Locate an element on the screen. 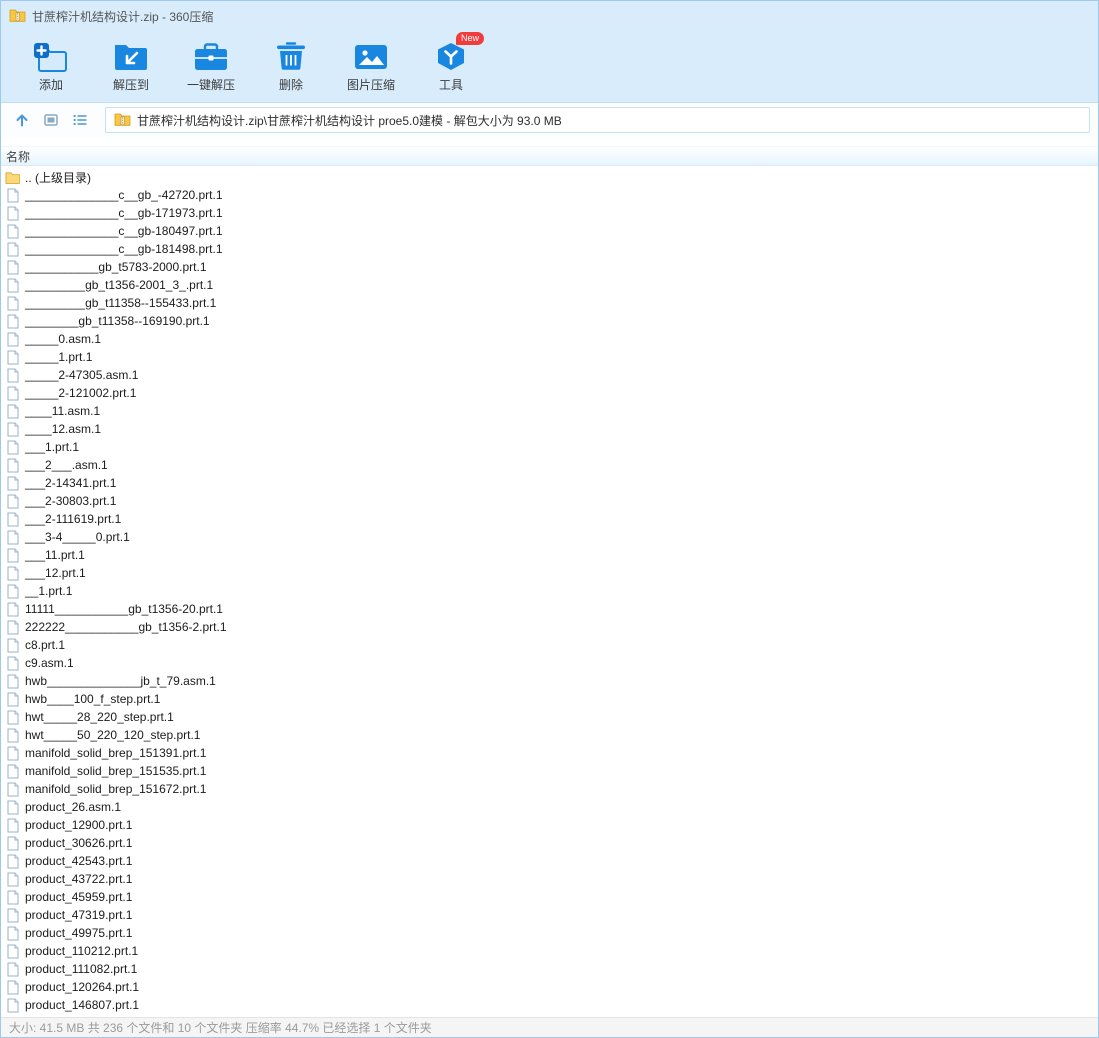 The width and height of the screenshot is (1099, 1038). file-row: product_111082.prt.1 is located at coordinates (549, 969).